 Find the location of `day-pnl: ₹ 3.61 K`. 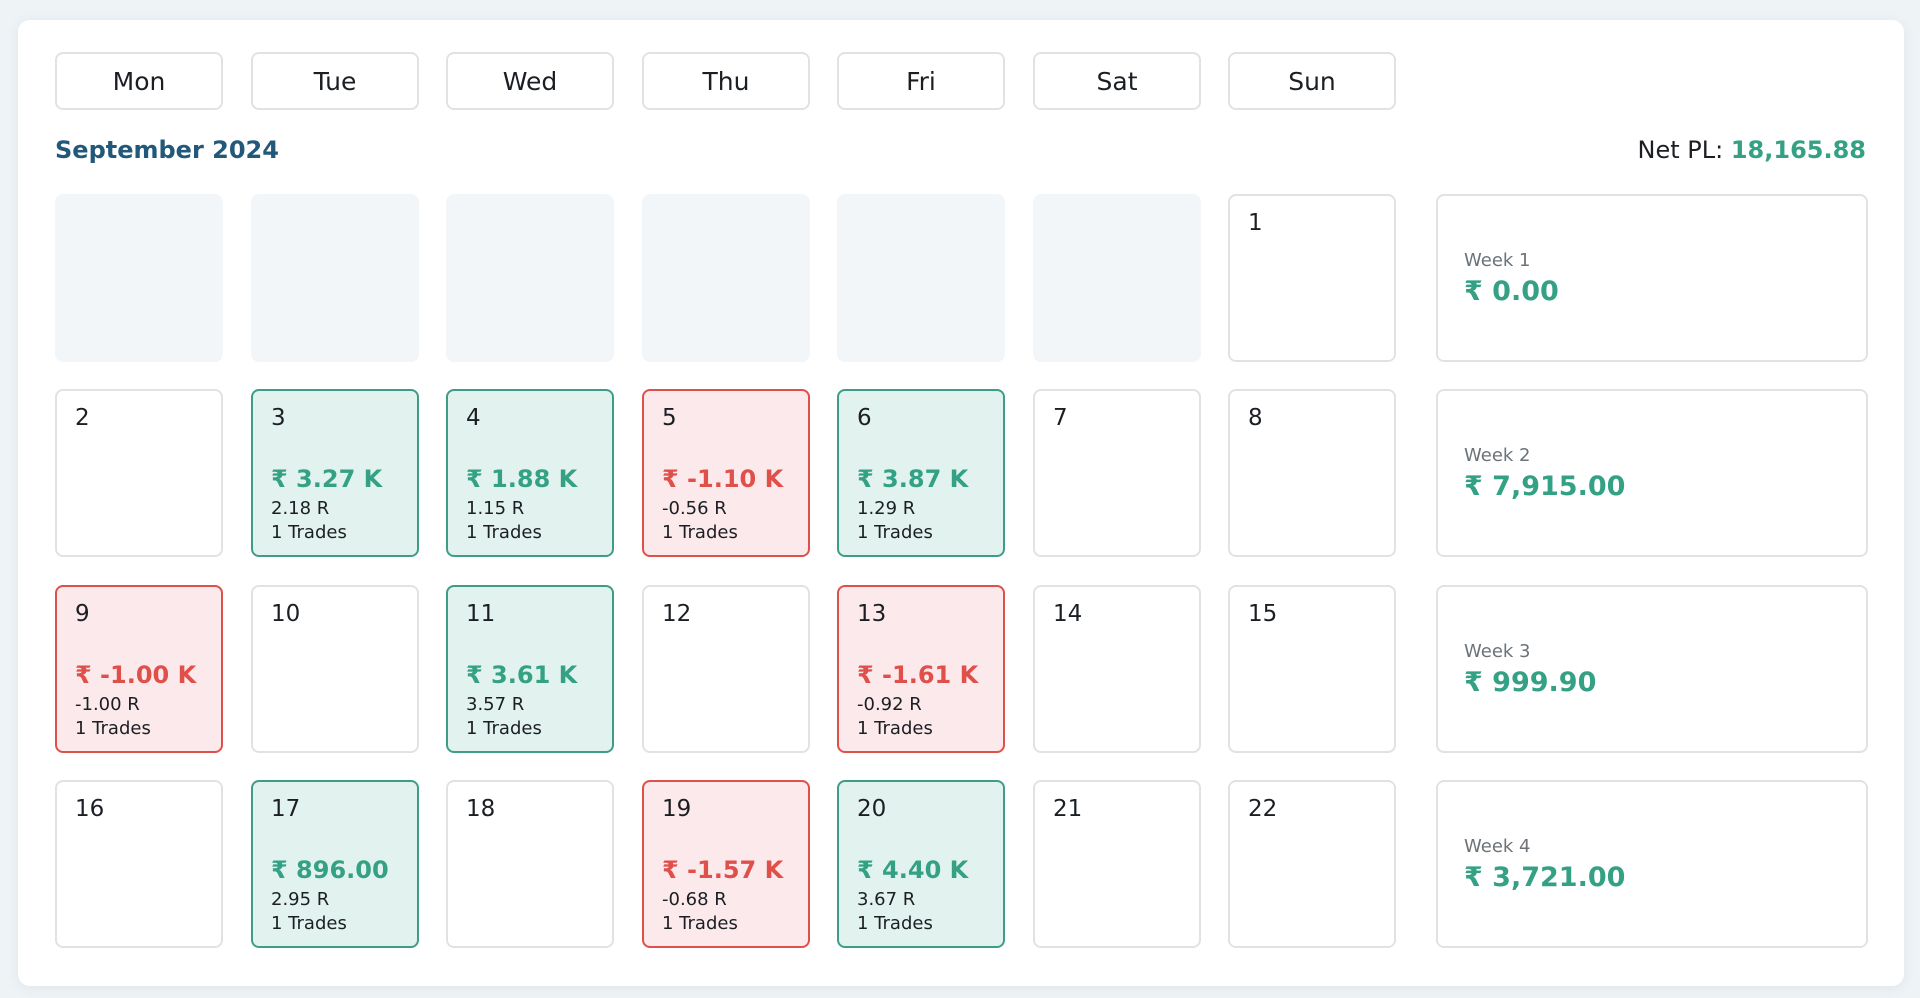

day-pnl: ₹ 3.61 K is located at coordinates (522, 675).